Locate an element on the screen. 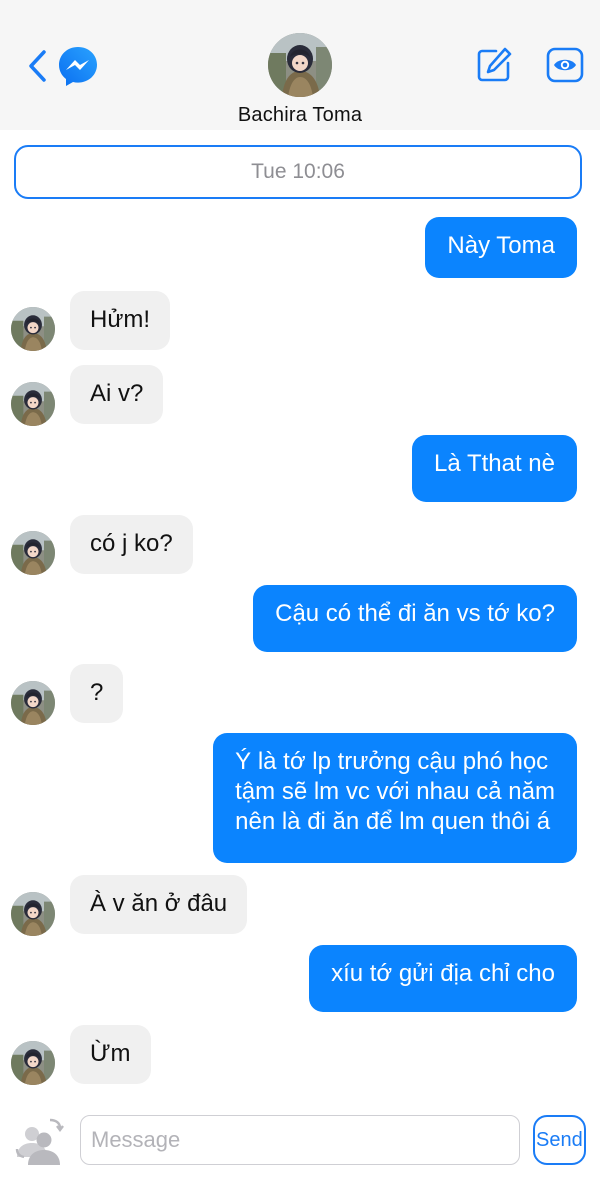 This screenshot has height=1180, width=600. back-button is located at coordinates (37, 66).